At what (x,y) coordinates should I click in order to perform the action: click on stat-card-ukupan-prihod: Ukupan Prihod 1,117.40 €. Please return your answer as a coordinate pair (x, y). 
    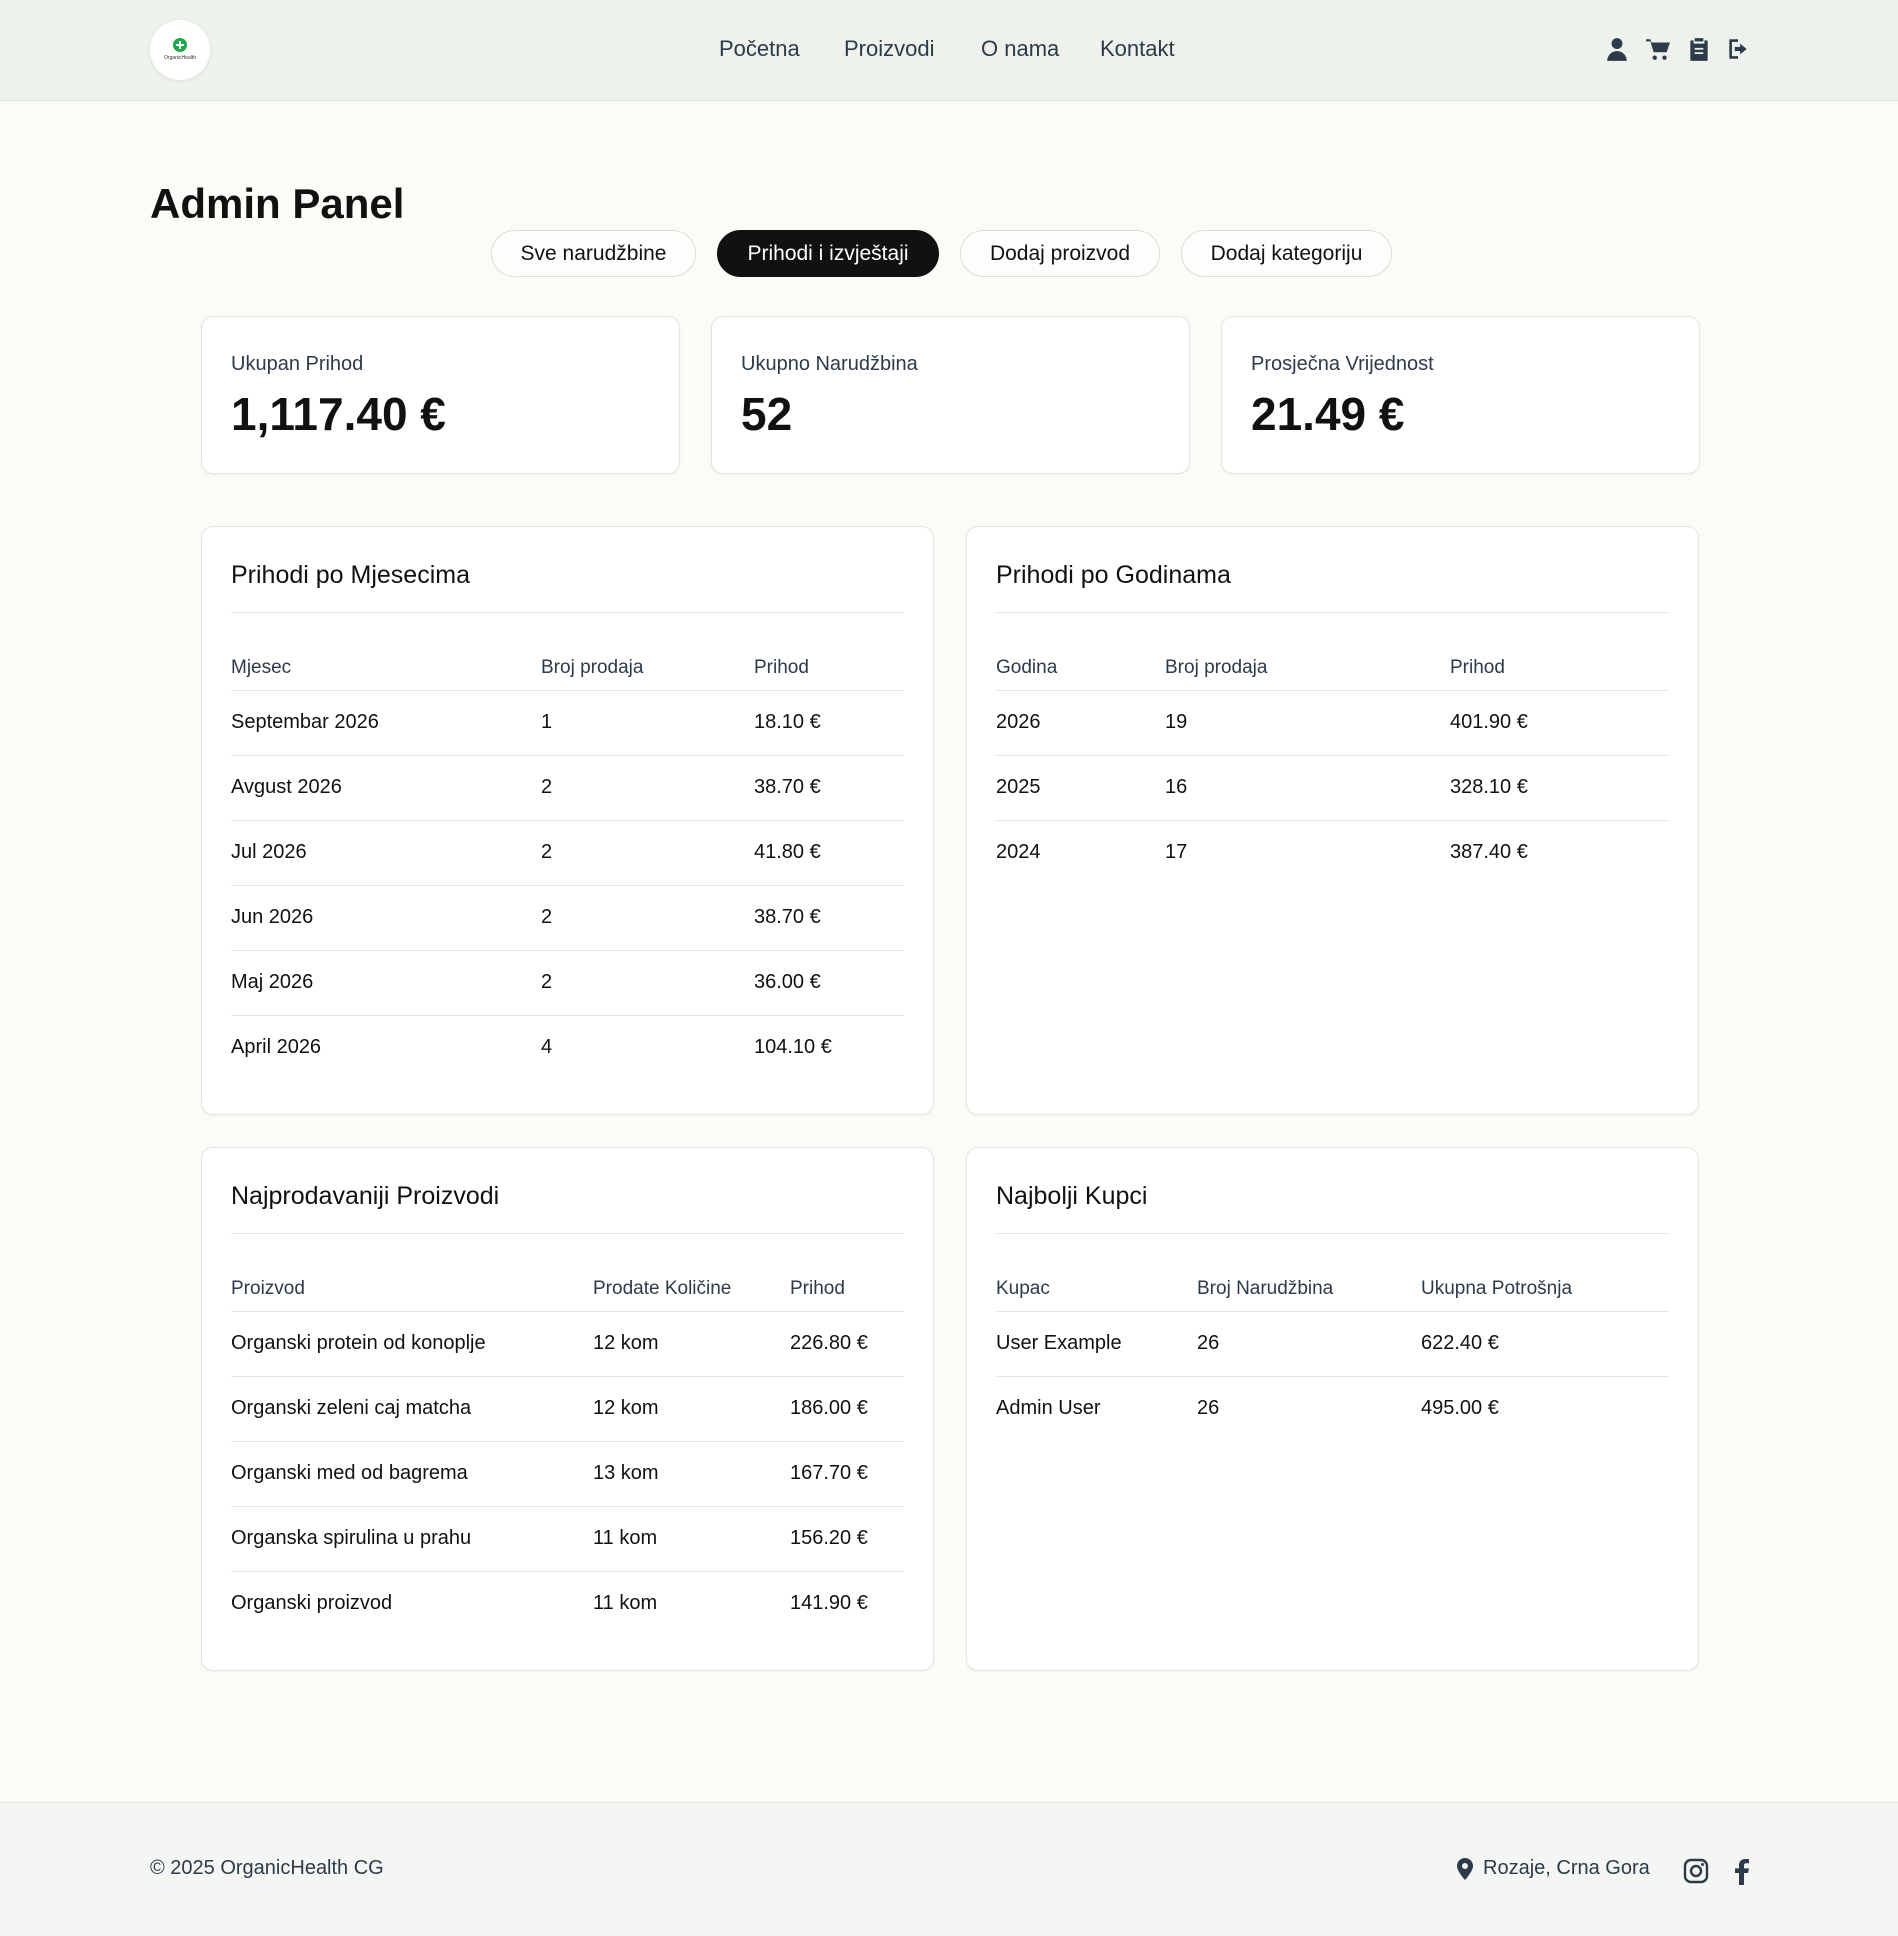
    Looking at the image, I should click on (440, 395).